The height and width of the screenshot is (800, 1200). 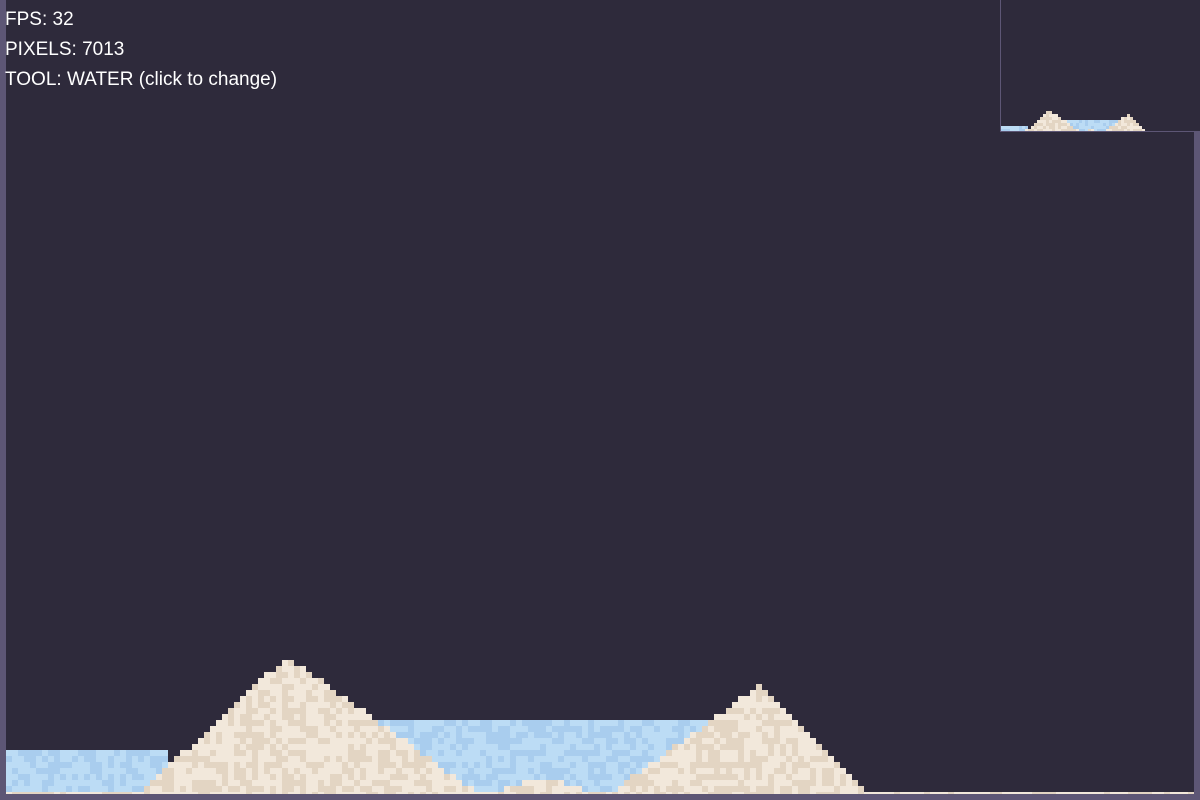 What do you see at coordinates (100, 79) in the screenshot?
I see `tool-value: WATER` at bounding box center [100, 79].